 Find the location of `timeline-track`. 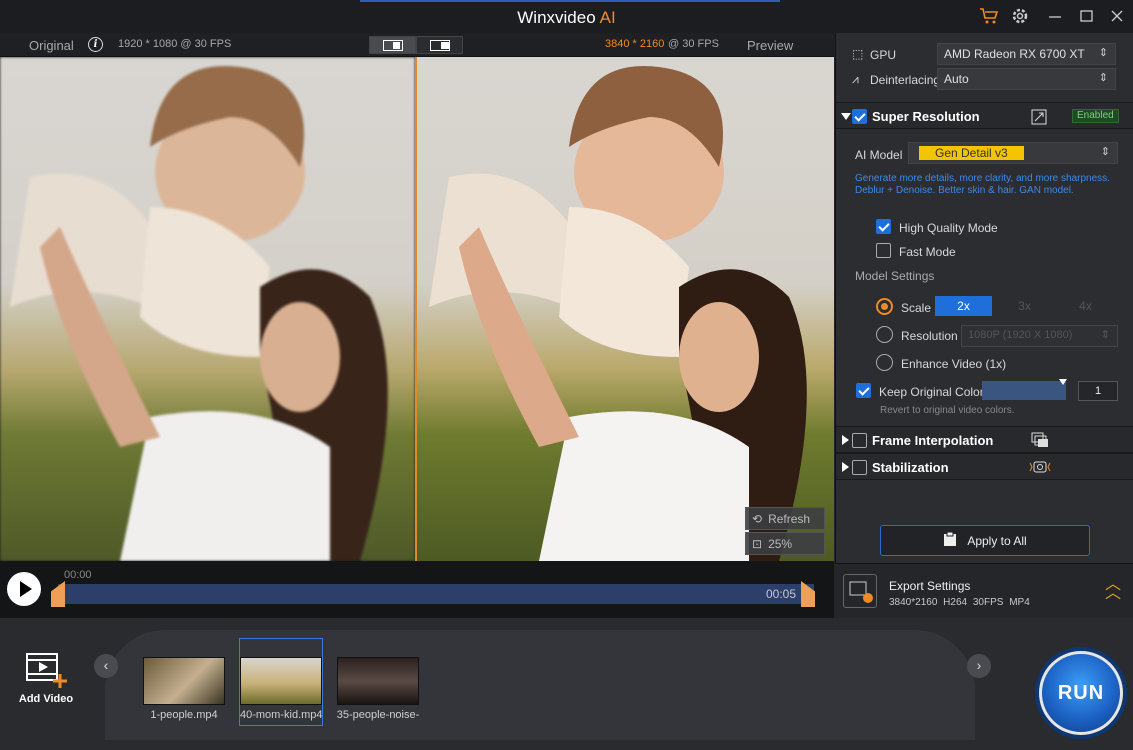

timeline-track is located at coordinates (436, 594).